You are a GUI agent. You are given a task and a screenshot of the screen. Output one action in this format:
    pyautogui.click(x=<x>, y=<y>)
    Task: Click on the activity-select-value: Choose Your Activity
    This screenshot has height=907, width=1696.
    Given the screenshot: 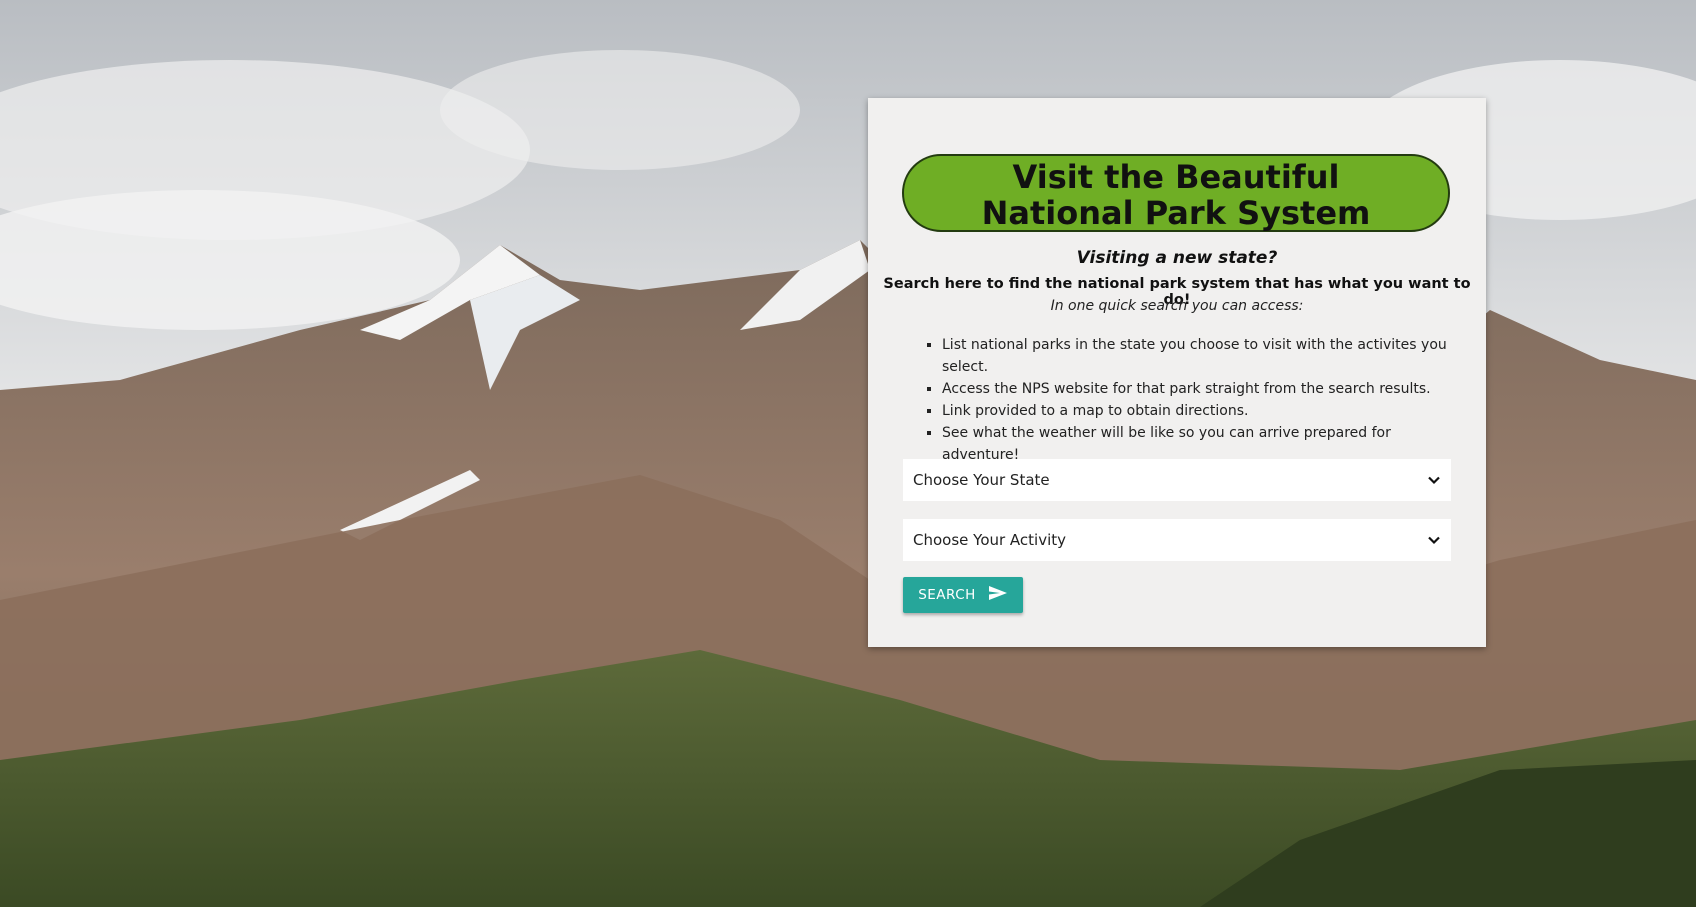 What is the action you would take?
    pyautogui.click(x=990, y=540)
    